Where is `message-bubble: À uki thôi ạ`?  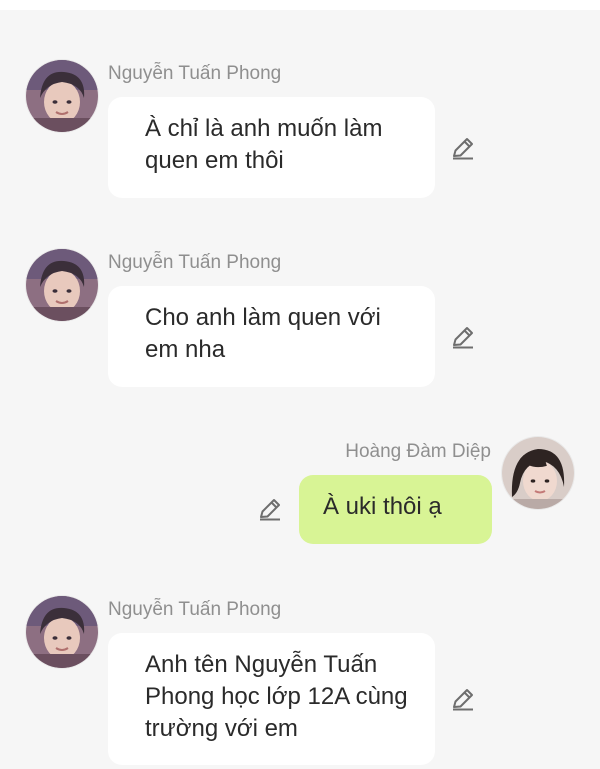 message-bubble: À uki thôi ạ is located at coordinates (395, 509).